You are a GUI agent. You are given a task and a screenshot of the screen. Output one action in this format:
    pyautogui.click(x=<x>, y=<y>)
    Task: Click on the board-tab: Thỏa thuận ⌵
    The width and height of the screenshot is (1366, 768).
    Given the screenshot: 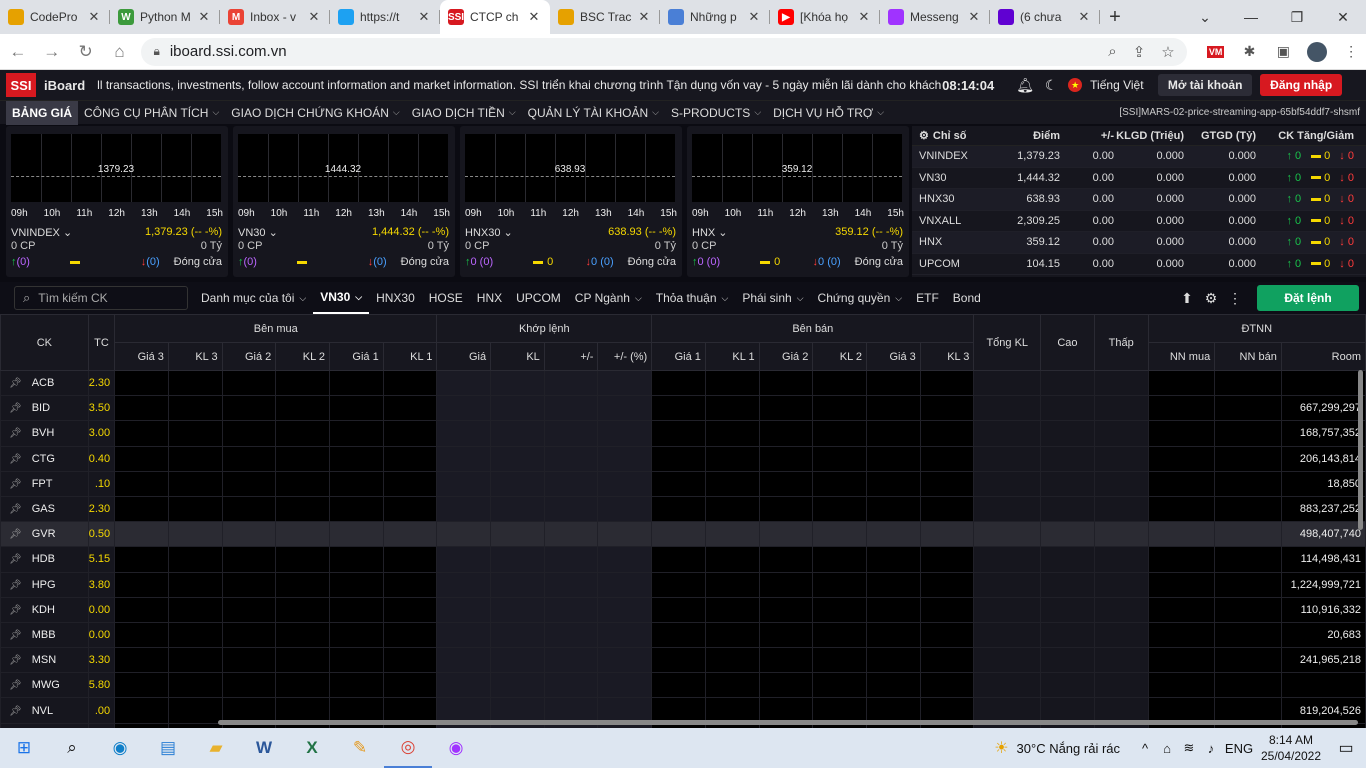 What is the action you would take?
    pyautogui.click(x=692, y=298)
    